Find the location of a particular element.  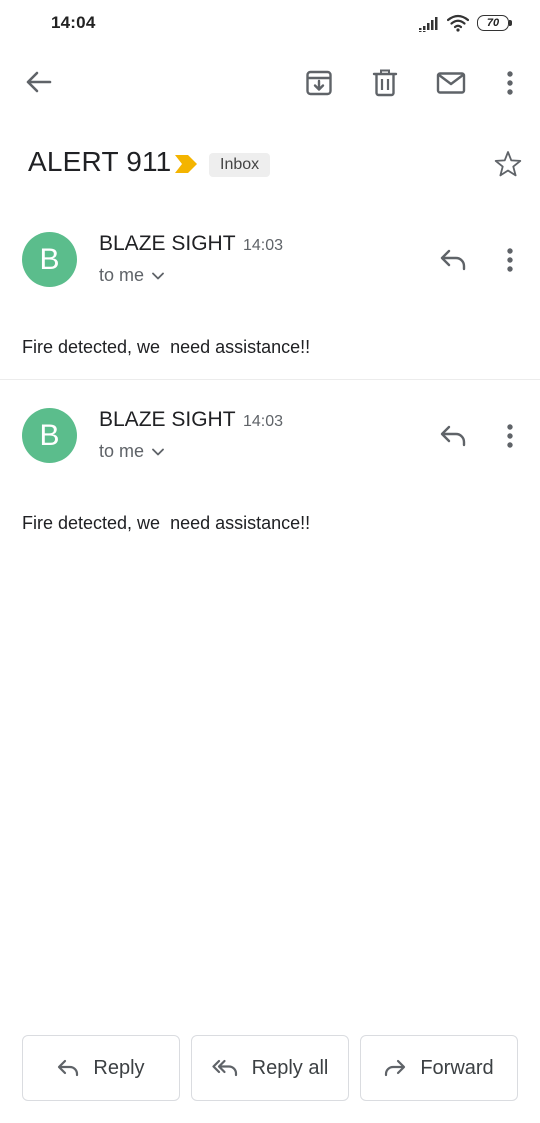

forward-button: Forward is located at coordinates (439, 1068).